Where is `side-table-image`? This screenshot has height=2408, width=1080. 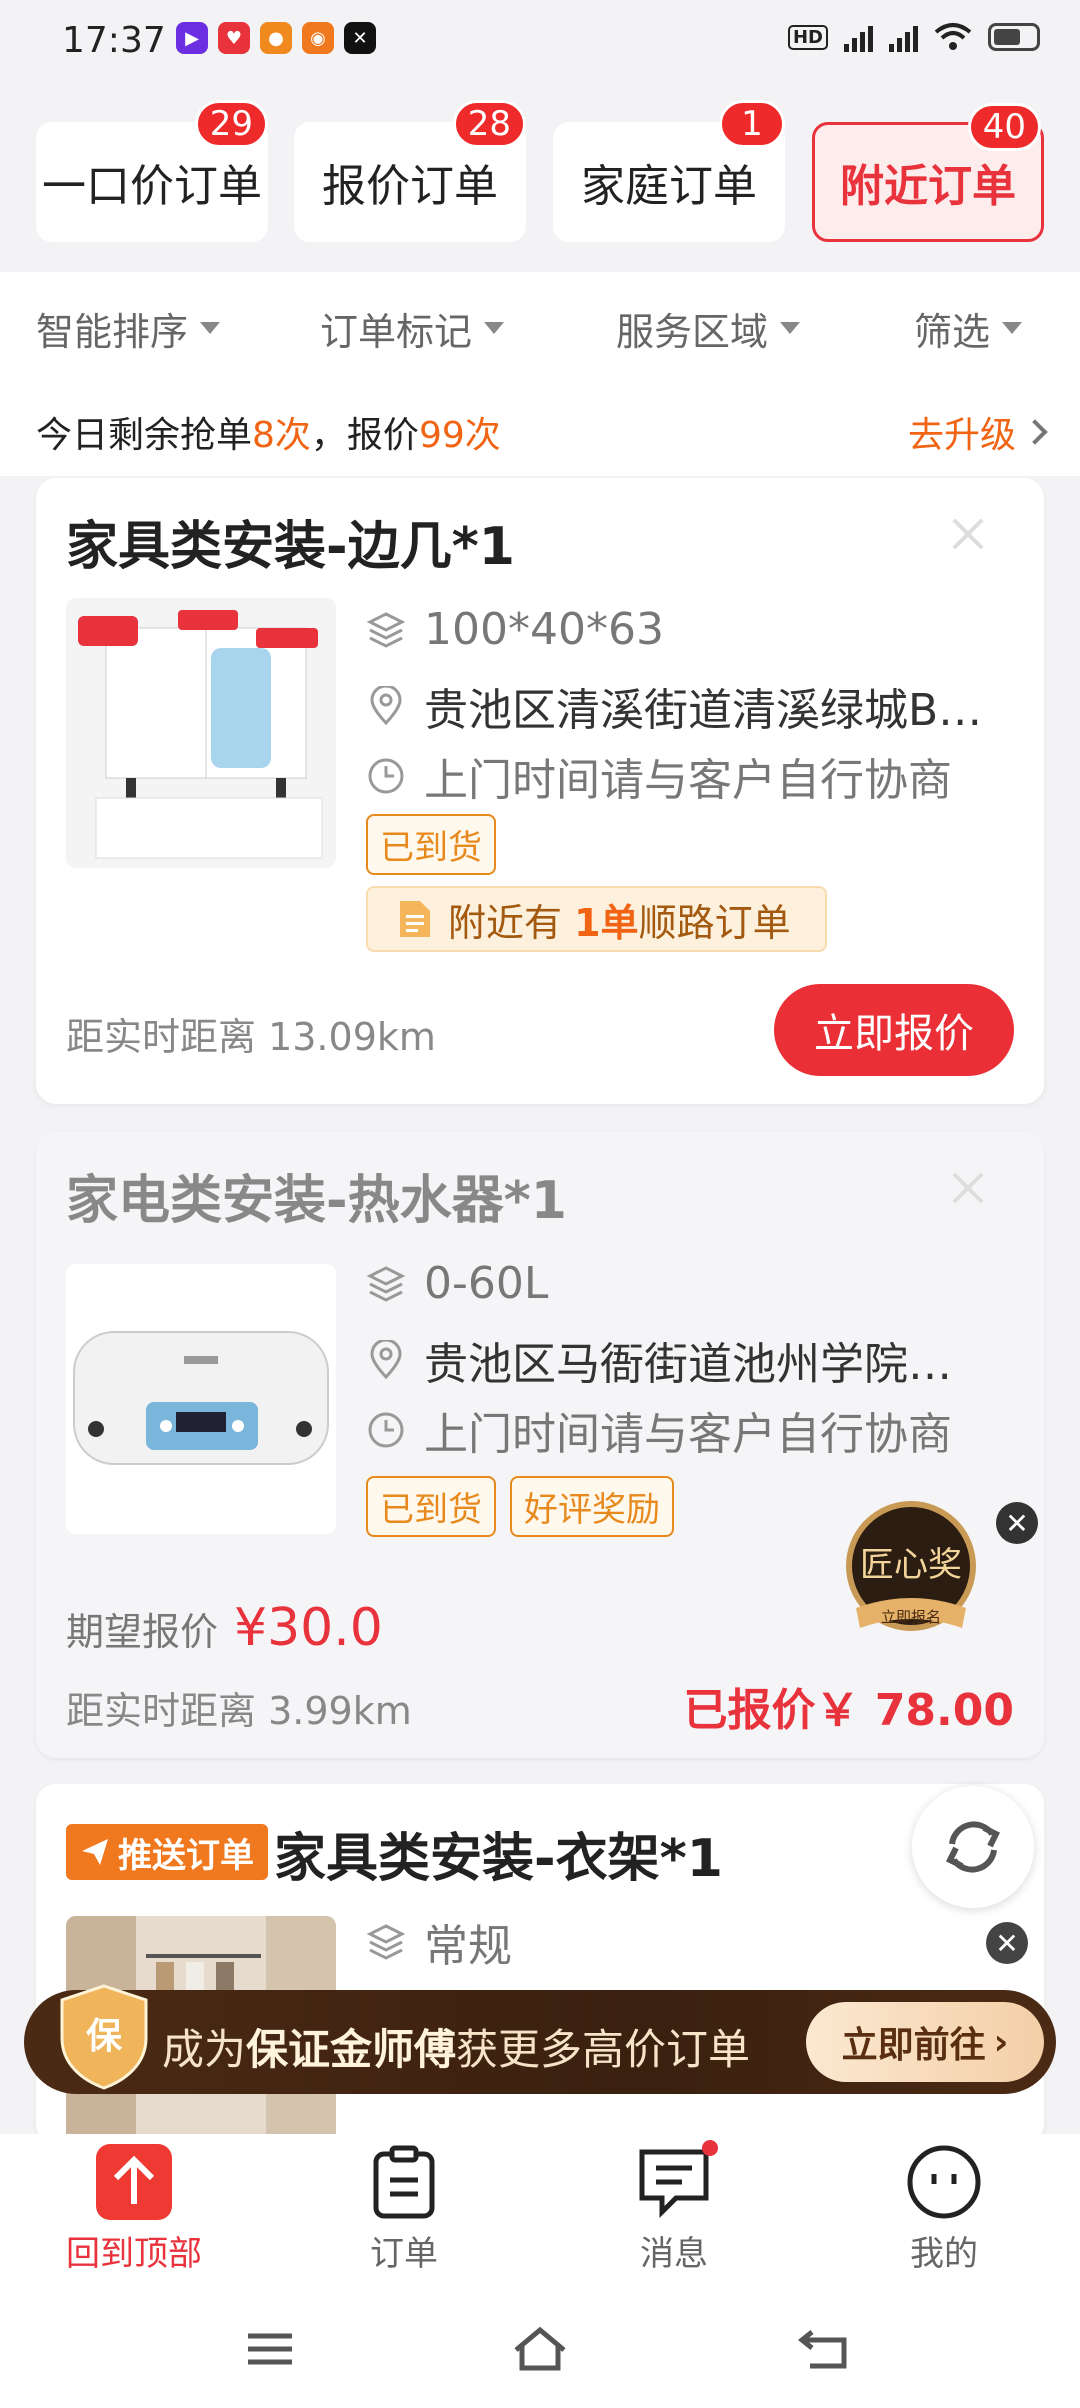 side-table-image is located at coordinates (201, 733).